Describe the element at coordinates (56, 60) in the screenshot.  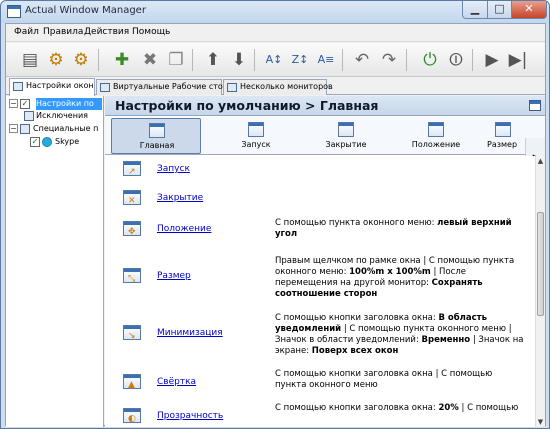
I see `new-rule-icon: ⚙` at that location.